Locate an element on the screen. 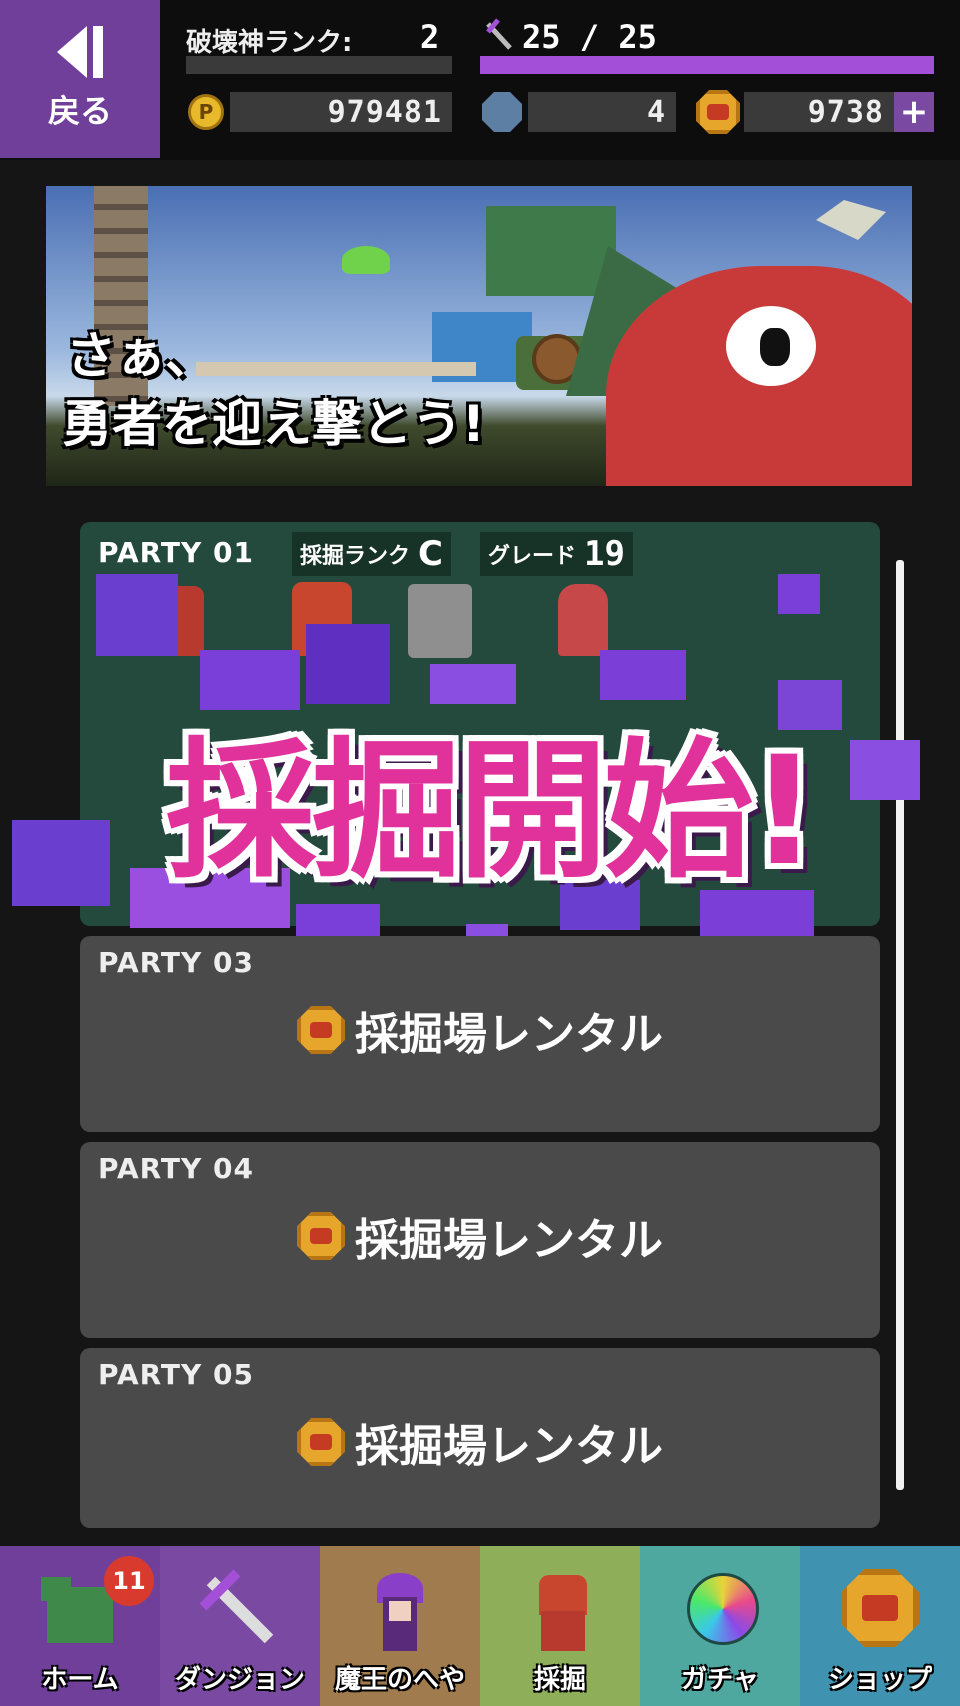 This screenshot has width=960, height=1706. party-05-rental-label: 採掘場レンタル is located at coordinates (509, 1446).